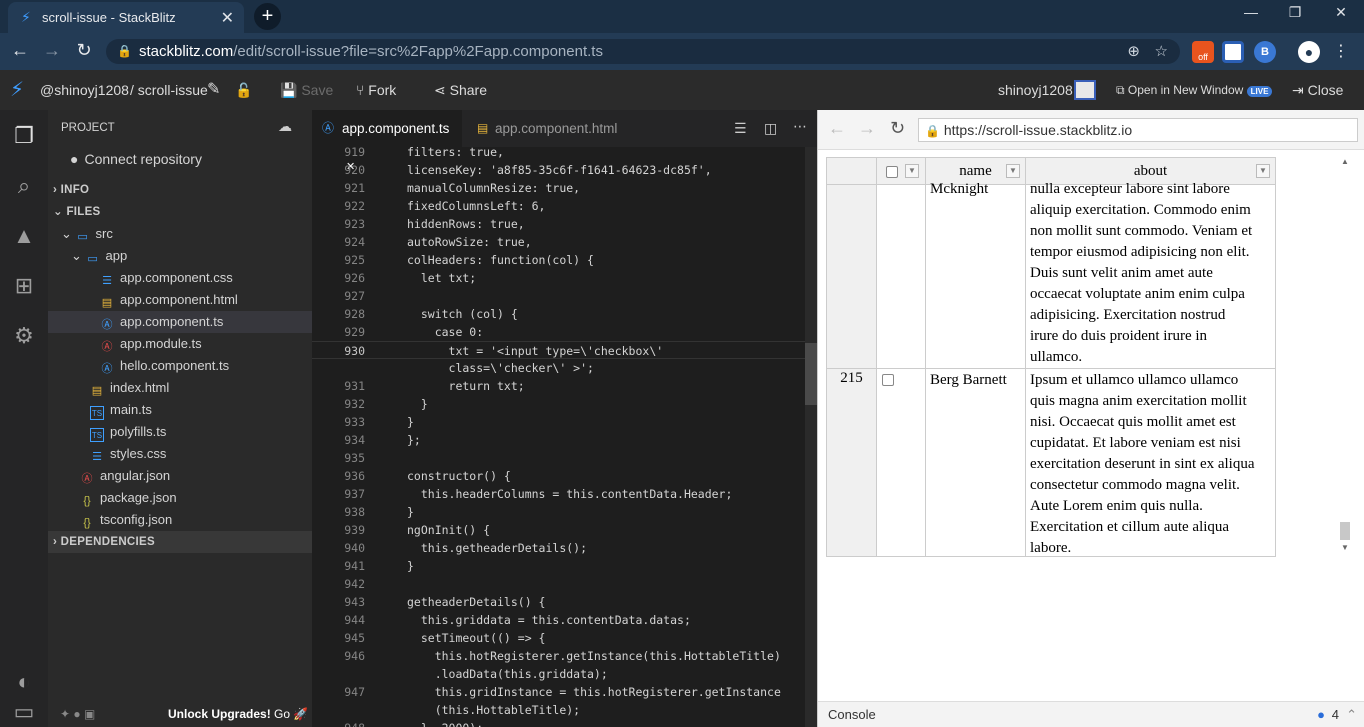 This screenshot has height=727, width=1364. I want to click on bookmark-star-icon: ☆, so click(1161, 51).